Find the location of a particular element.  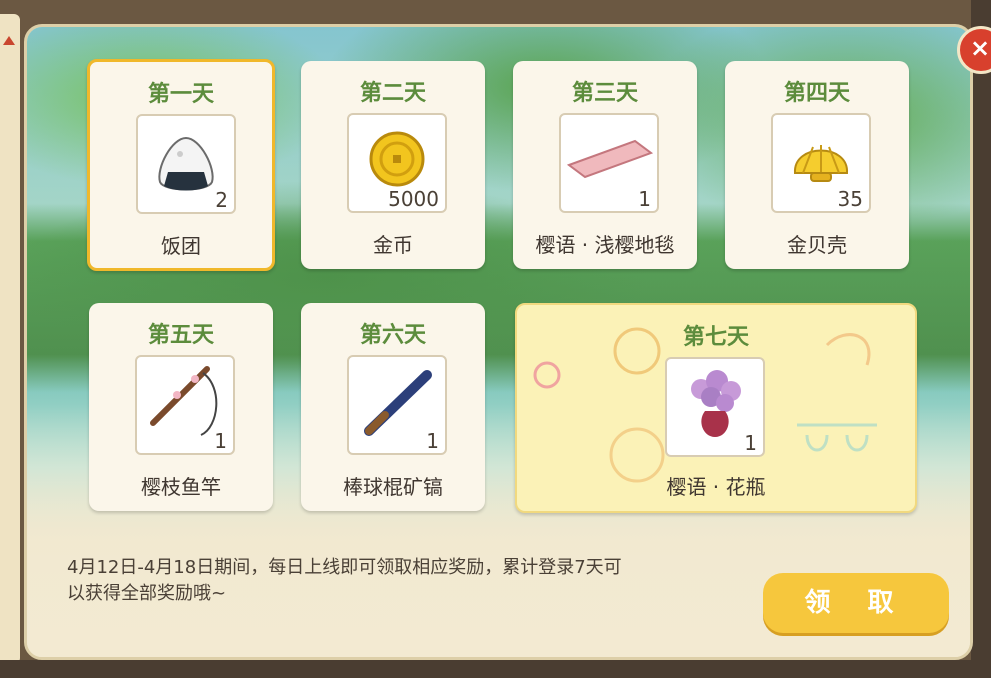

claim-button: 领 取 is located at coordinates (856, 603).